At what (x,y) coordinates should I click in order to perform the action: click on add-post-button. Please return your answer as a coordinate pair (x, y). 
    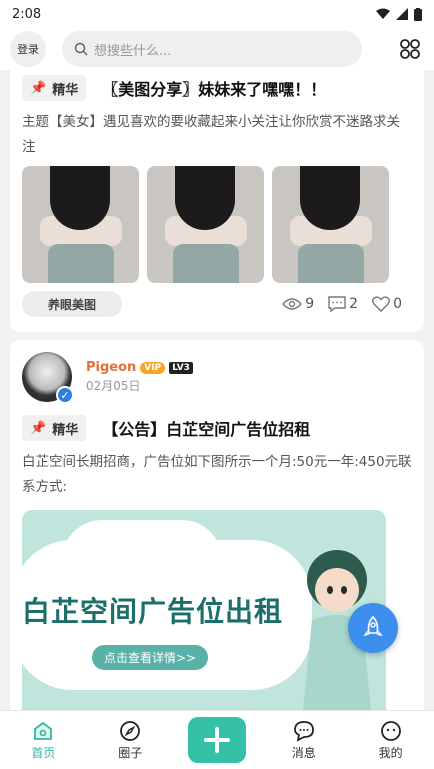
    Looking at the image, I should click on (216, 740).